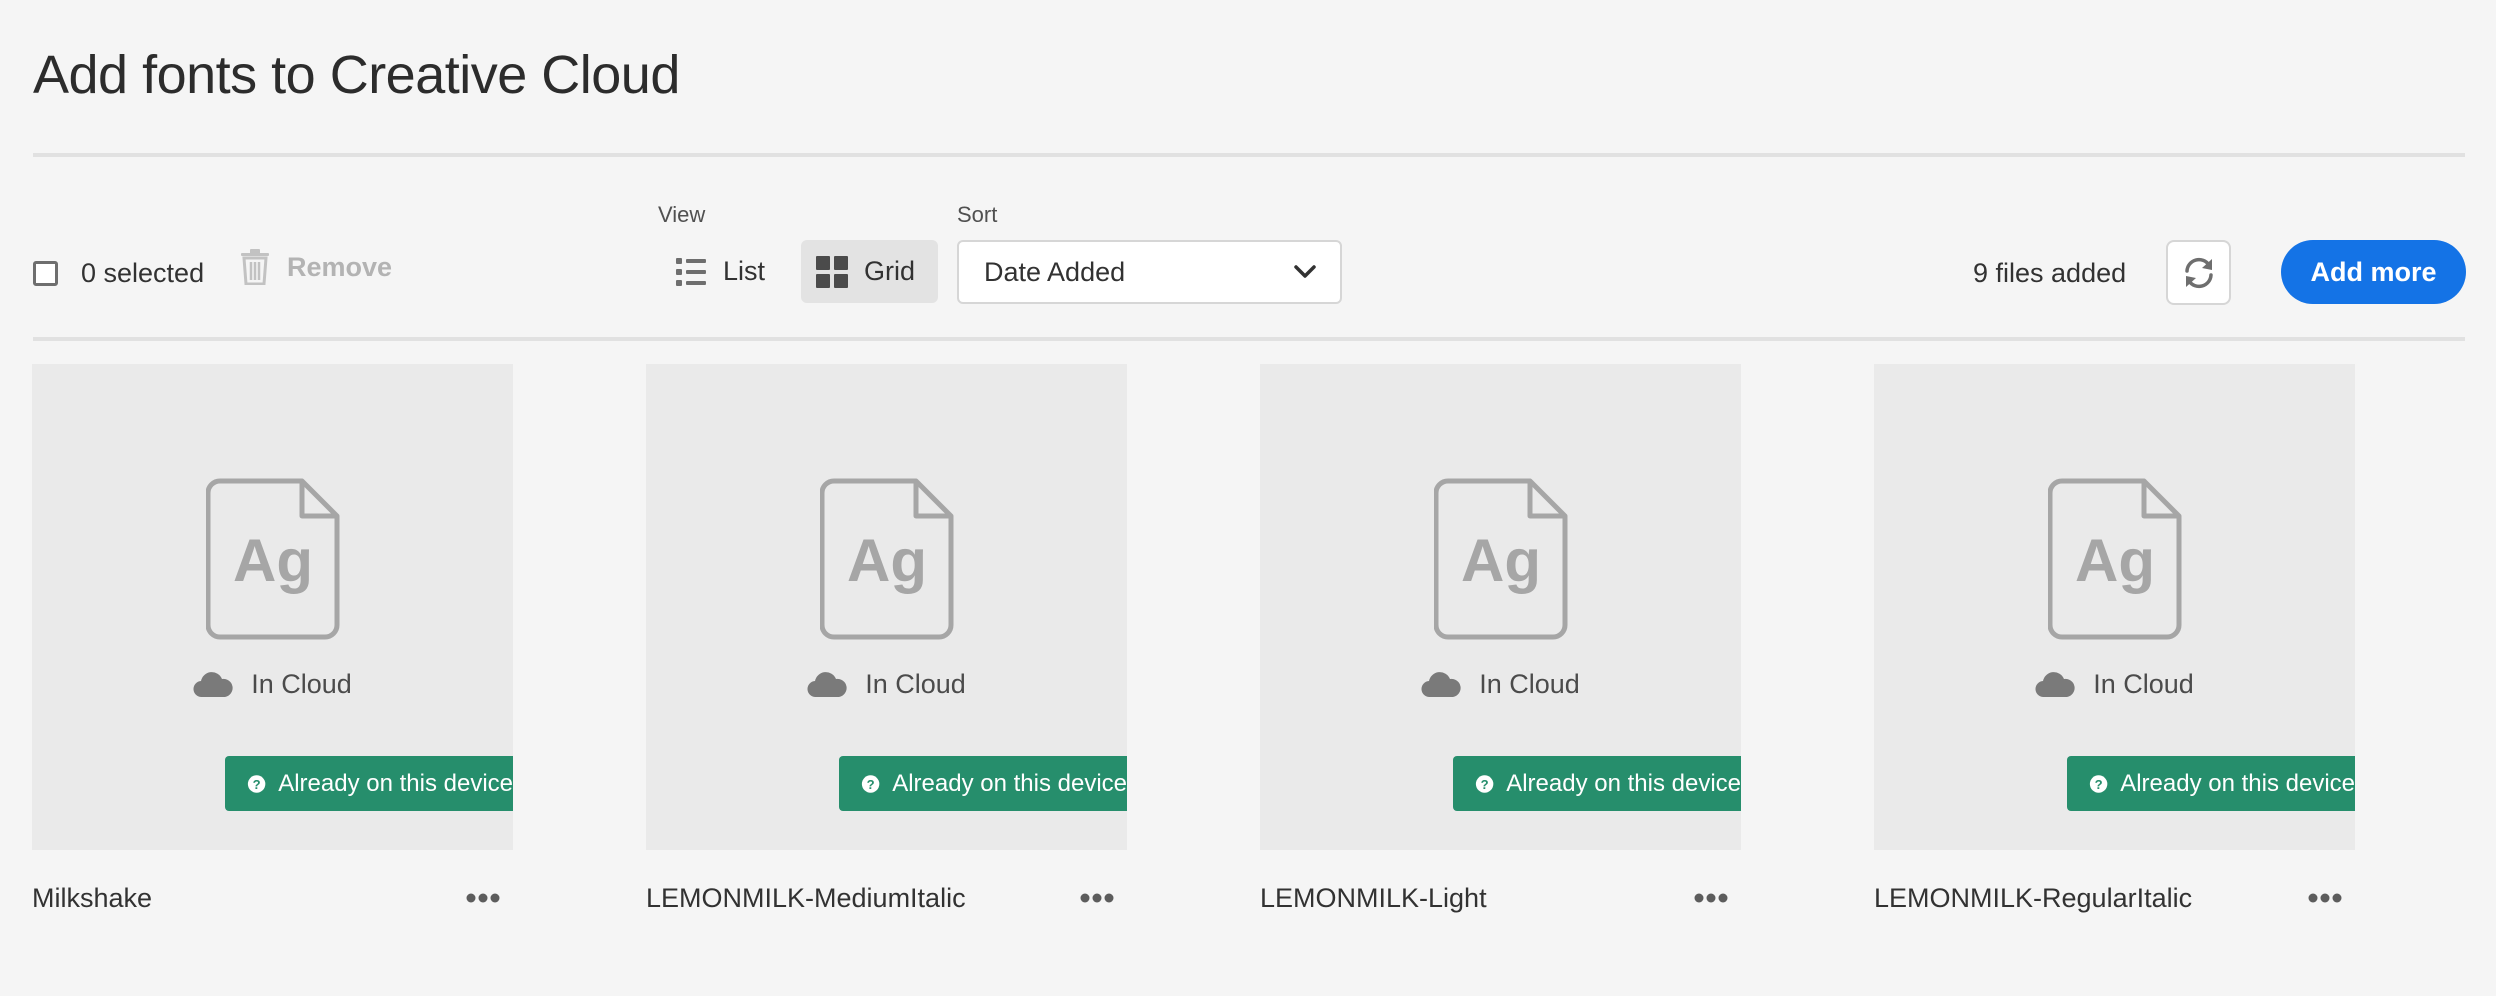  Describe the element at coordinates (2050, 273) in the screenshot. I see `files-added-count: 9 files added` at that location.